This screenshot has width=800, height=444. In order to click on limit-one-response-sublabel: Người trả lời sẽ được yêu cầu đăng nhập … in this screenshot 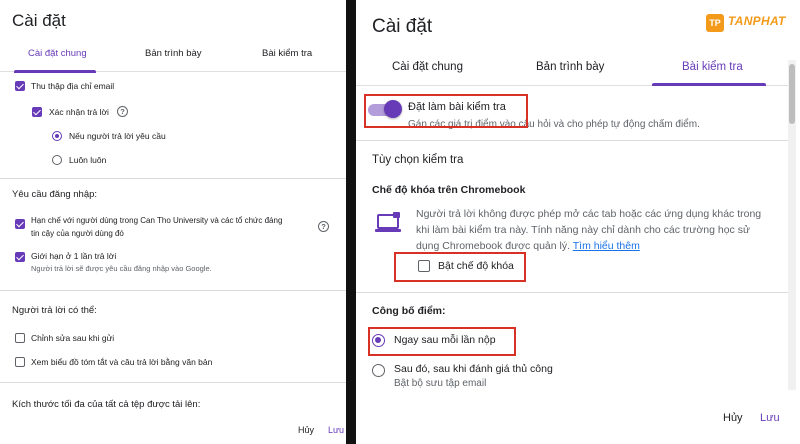, I will do `click(121, 268)`.